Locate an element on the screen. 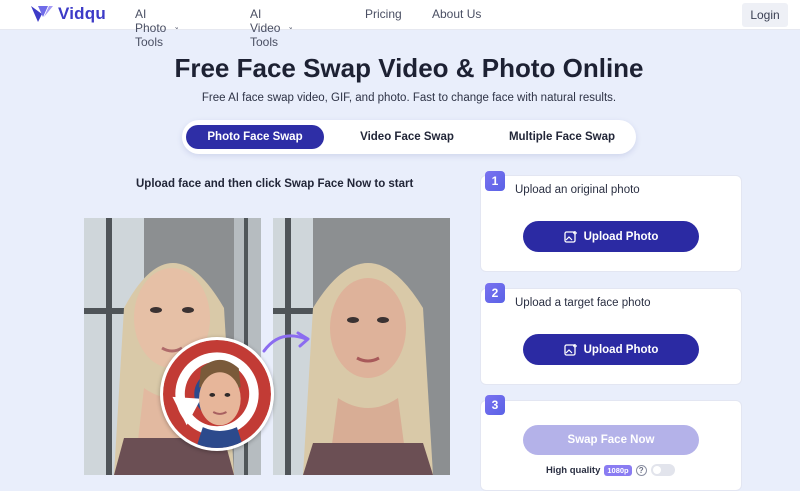 This screenshot has width=800, height=491. high-quality-label: High quality is located at coordinates (573, 470).